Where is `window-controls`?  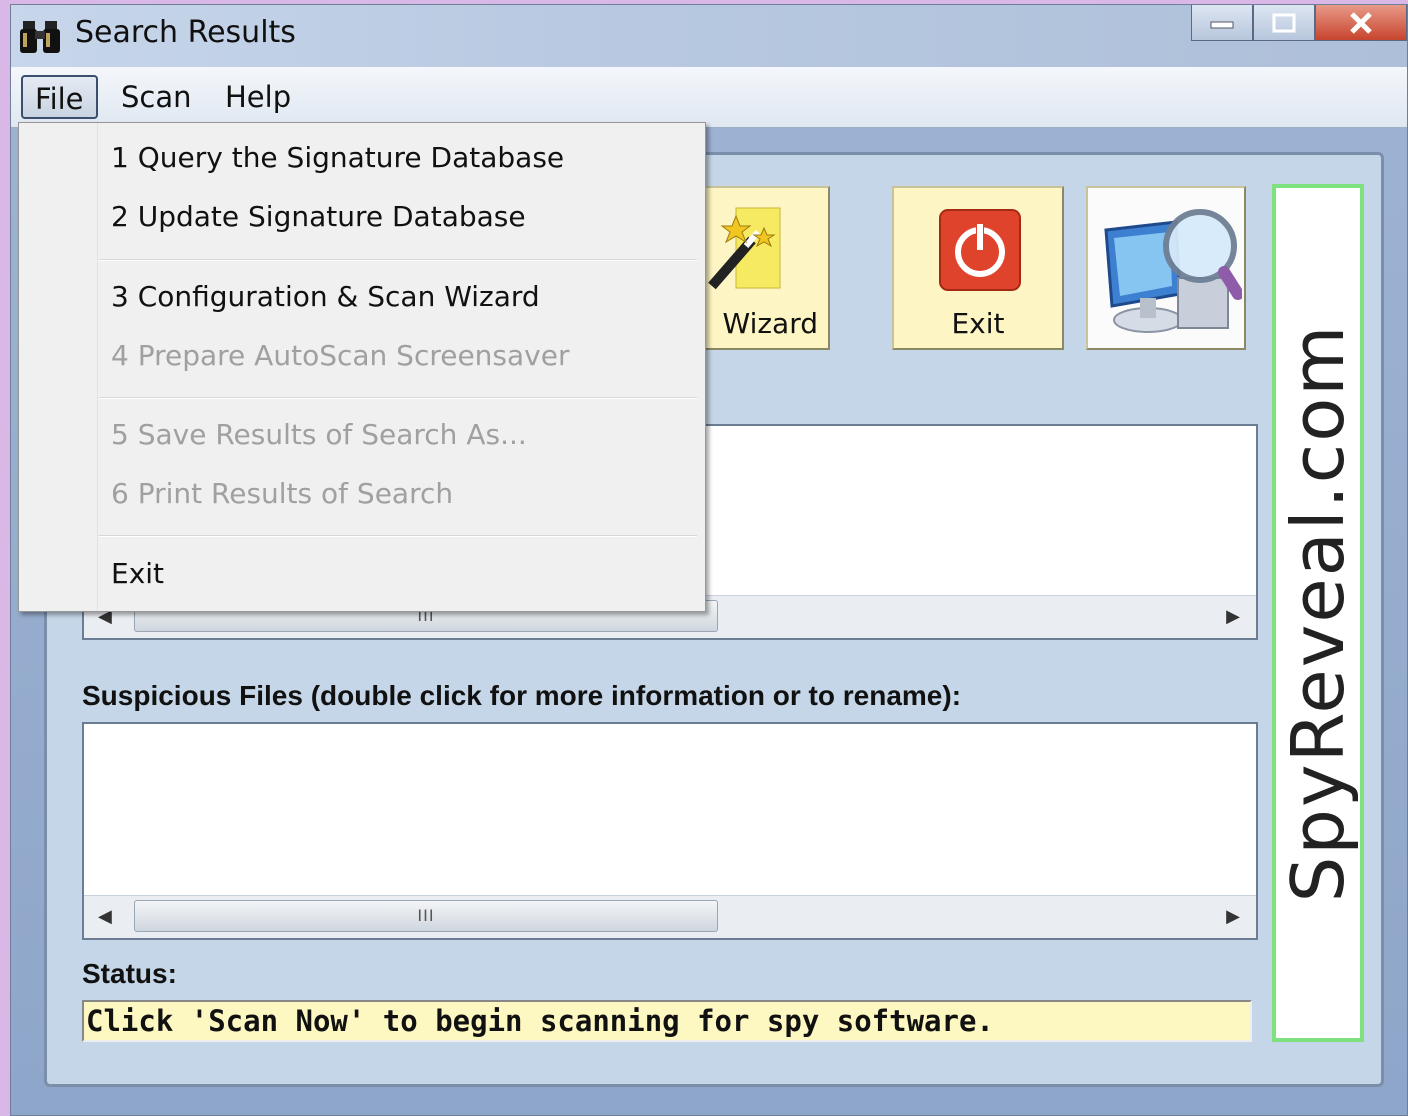
window-controls is located at coordinates (1299, 25).